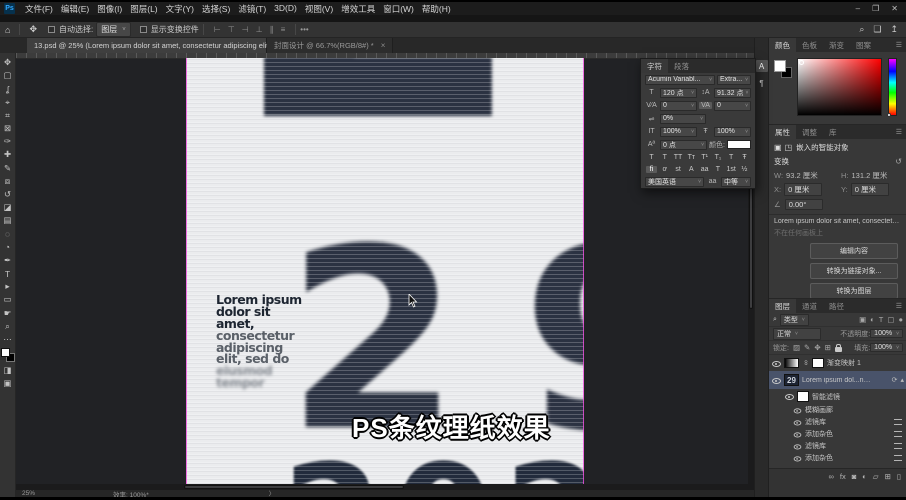 This screenshot has width=906, height=500. Describe the element at coordinates (319, 9) in the screenshot. I see `menu-item: 视图(V)` at that location.